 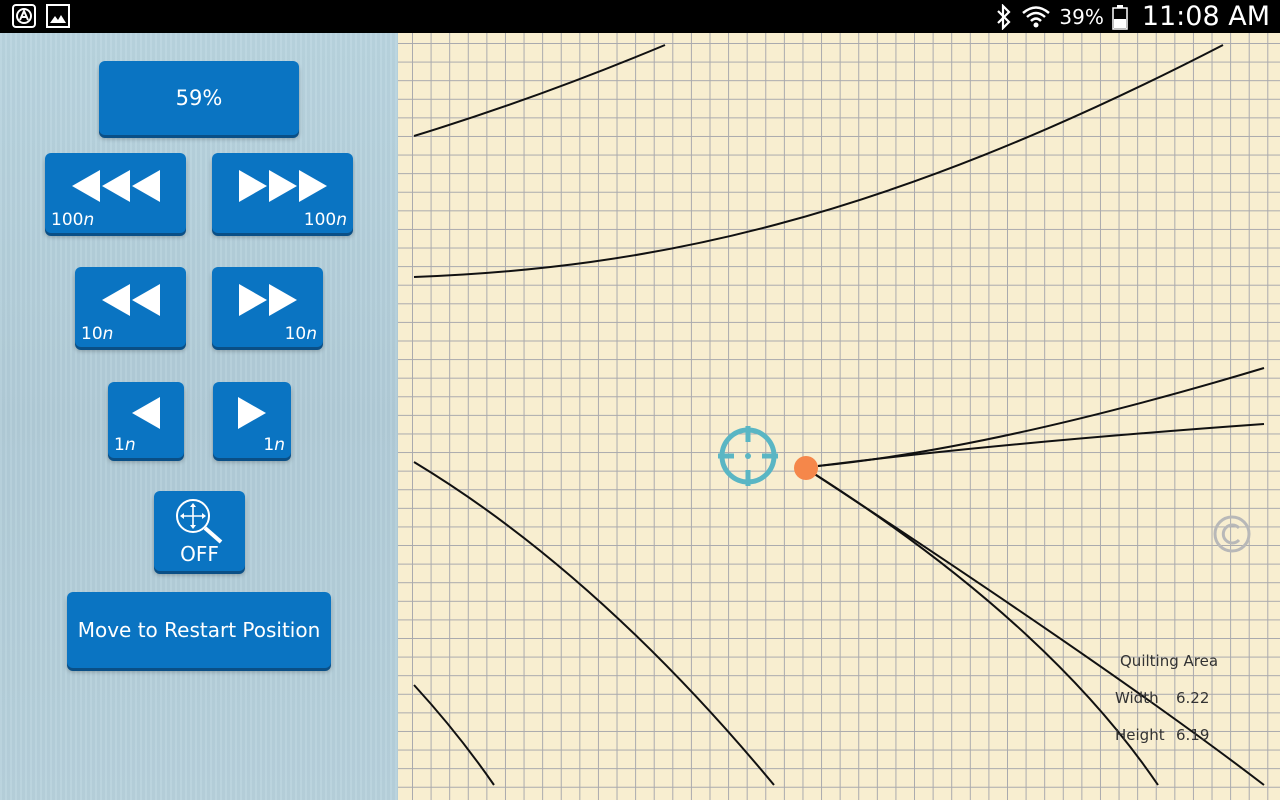 What do you see at coordinates (1162, 698) in the screenshot?
I see `quilting-area-width: Width 6.22` at bounding box center [1162, 698].